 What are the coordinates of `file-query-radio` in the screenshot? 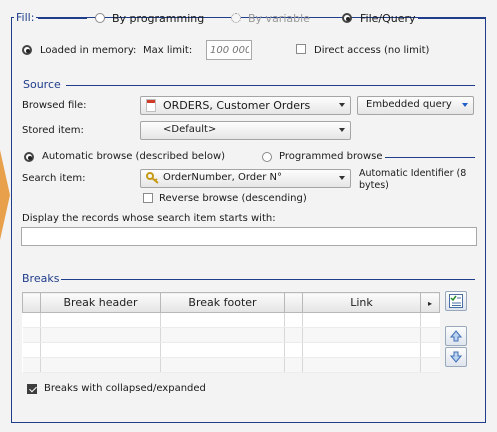 It's located at (347, 18).